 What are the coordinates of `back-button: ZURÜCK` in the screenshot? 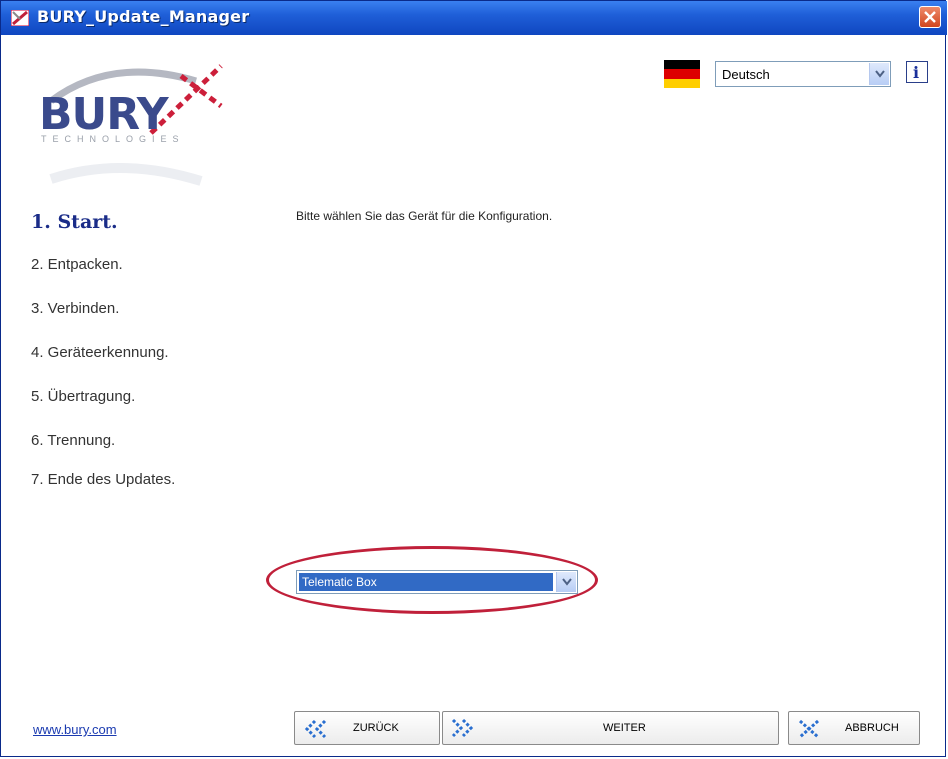 It's located at (367, 728).